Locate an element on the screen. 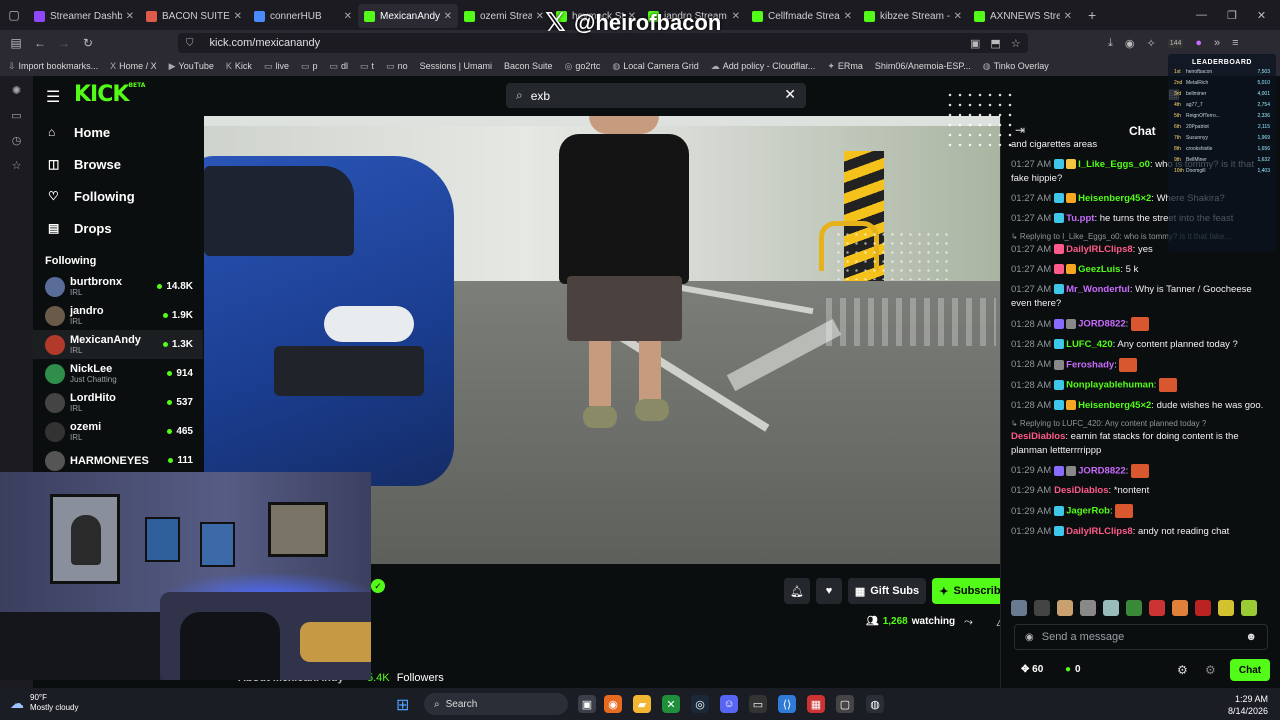 The height and width of the screenshot is (720, 1280). browser-tab: BACON SUITE V4 // ✕ is located at coordinates (194, 16).